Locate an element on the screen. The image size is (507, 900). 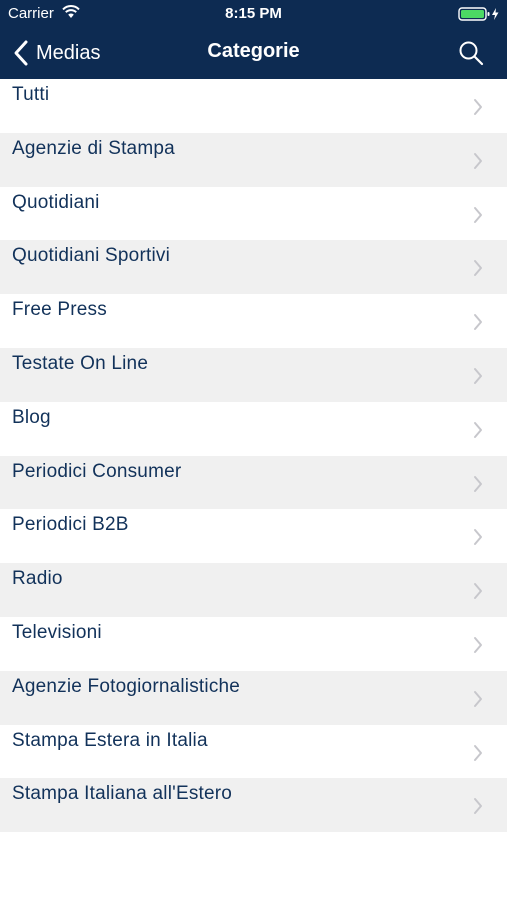
category-label: Periodici B2B is located at coordinates (70, 525).